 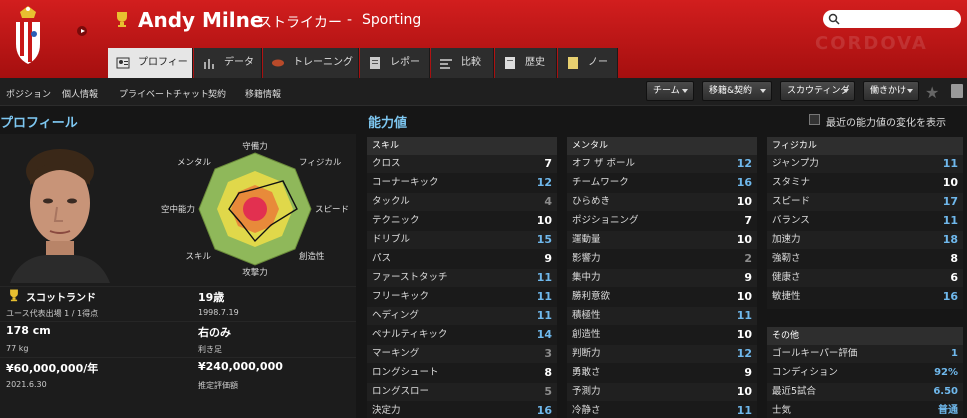 I want to click on attribute-row: パス 9, so click(x=462, y=259).